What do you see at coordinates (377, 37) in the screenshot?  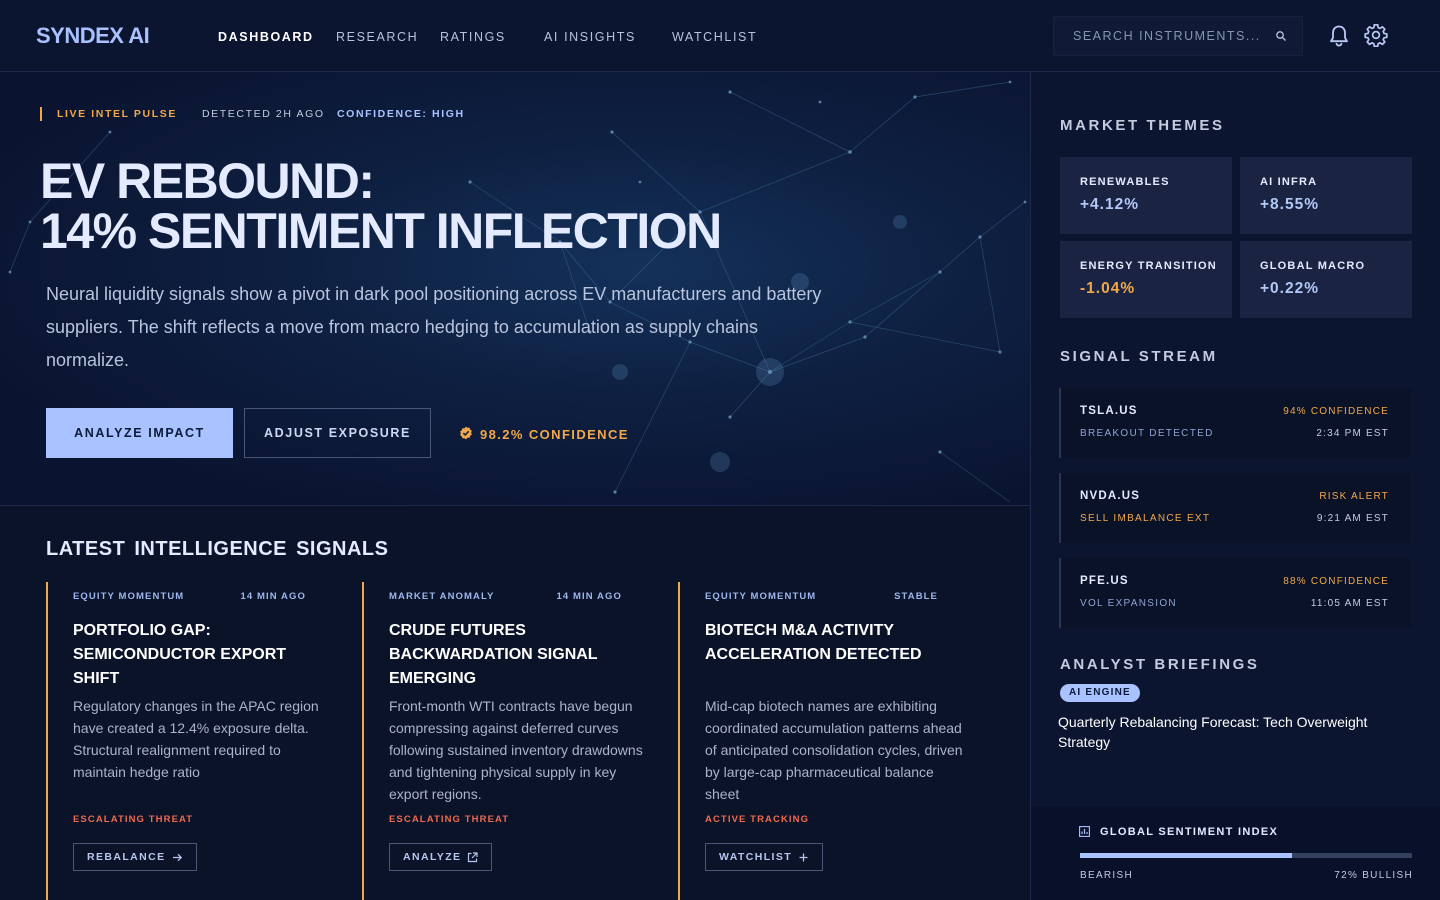 I see `nav-item-research: RESEARCH` at bounding box center [377, 37].